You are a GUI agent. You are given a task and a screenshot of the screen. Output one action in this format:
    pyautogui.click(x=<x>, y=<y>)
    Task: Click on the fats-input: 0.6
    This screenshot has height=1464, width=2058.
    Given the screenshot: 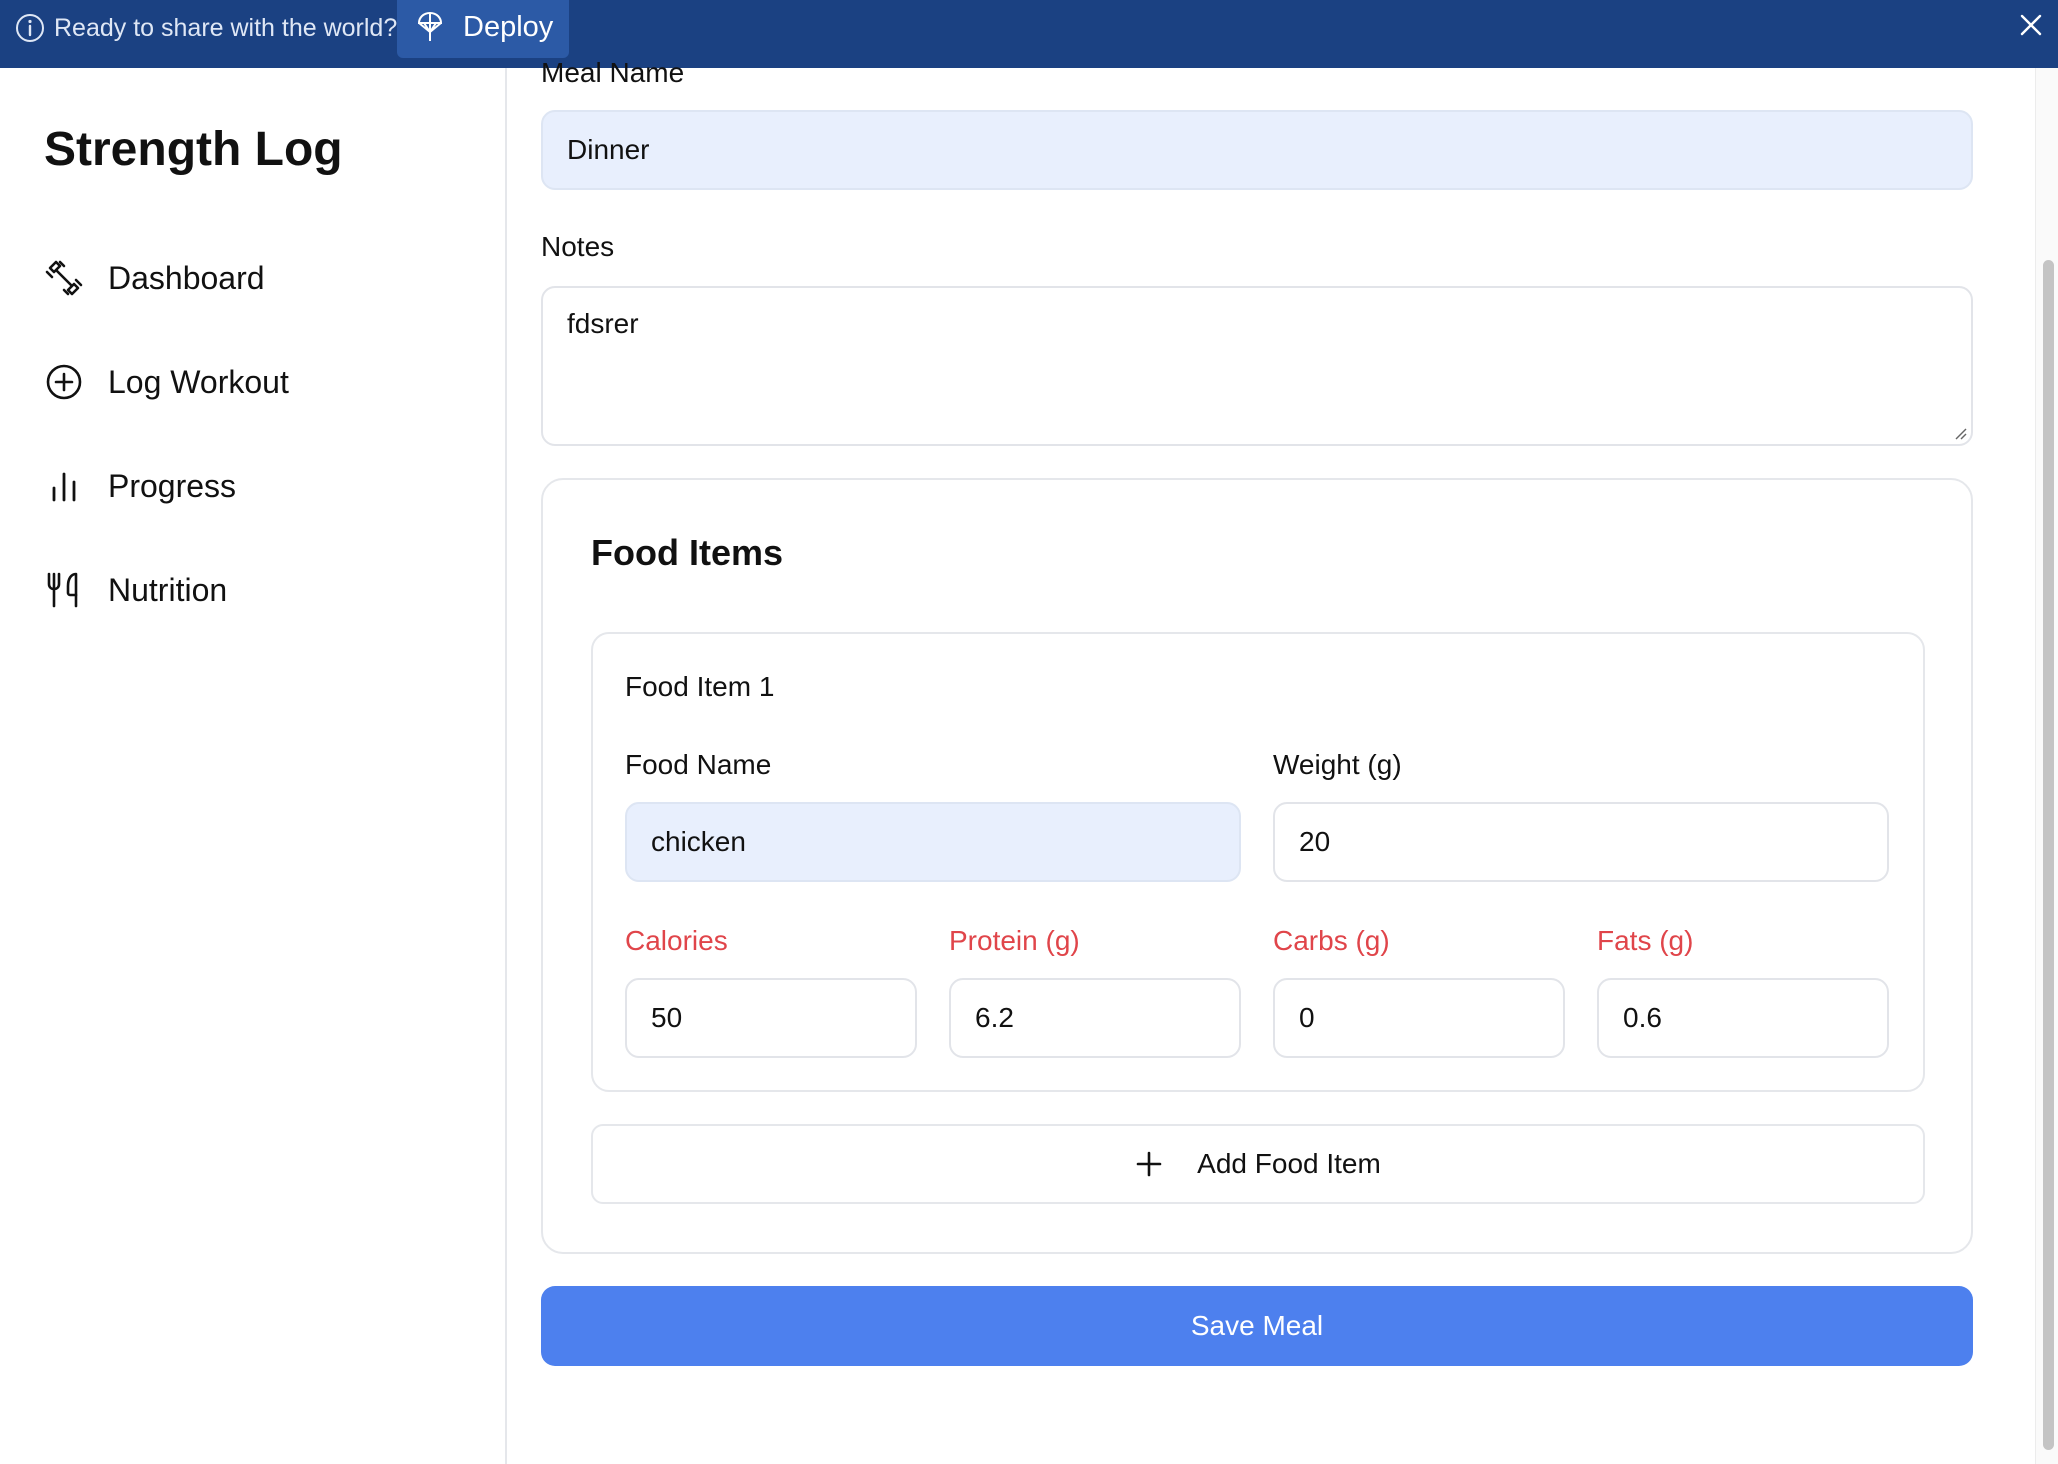 What is the action you would take?
    pyautogui.click(x=1743, y=1018)
    